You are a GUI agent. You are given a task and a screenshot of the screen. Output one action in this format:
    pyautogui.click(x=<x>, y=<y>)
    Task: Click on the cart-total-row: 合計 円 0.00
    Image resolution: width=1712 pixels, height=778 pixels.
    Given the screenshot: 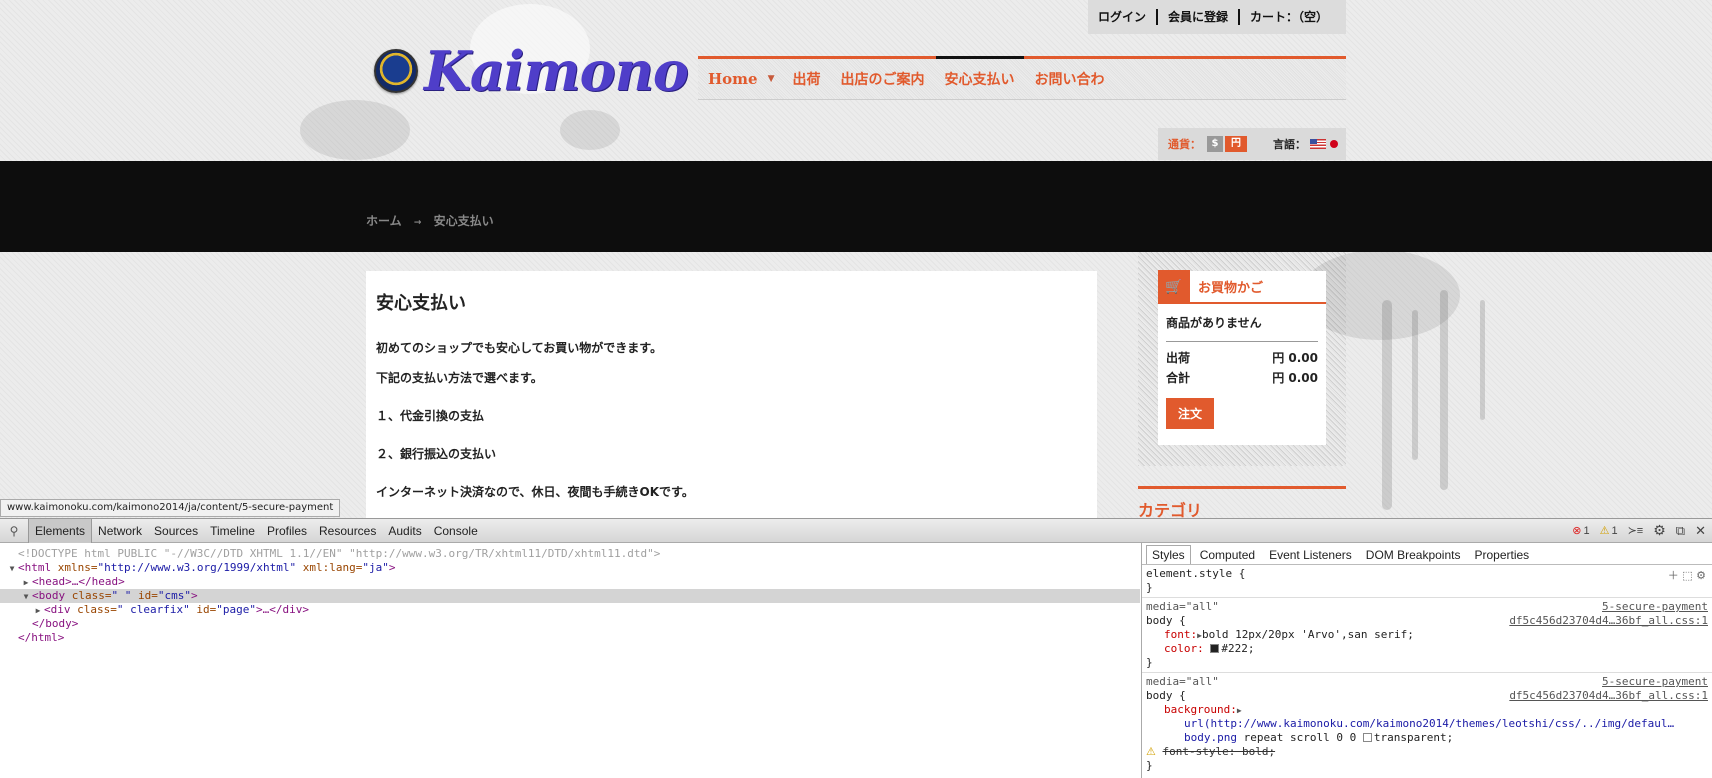 What is the action you would take?
    pyautogui.click(x=1242, y=378)
    